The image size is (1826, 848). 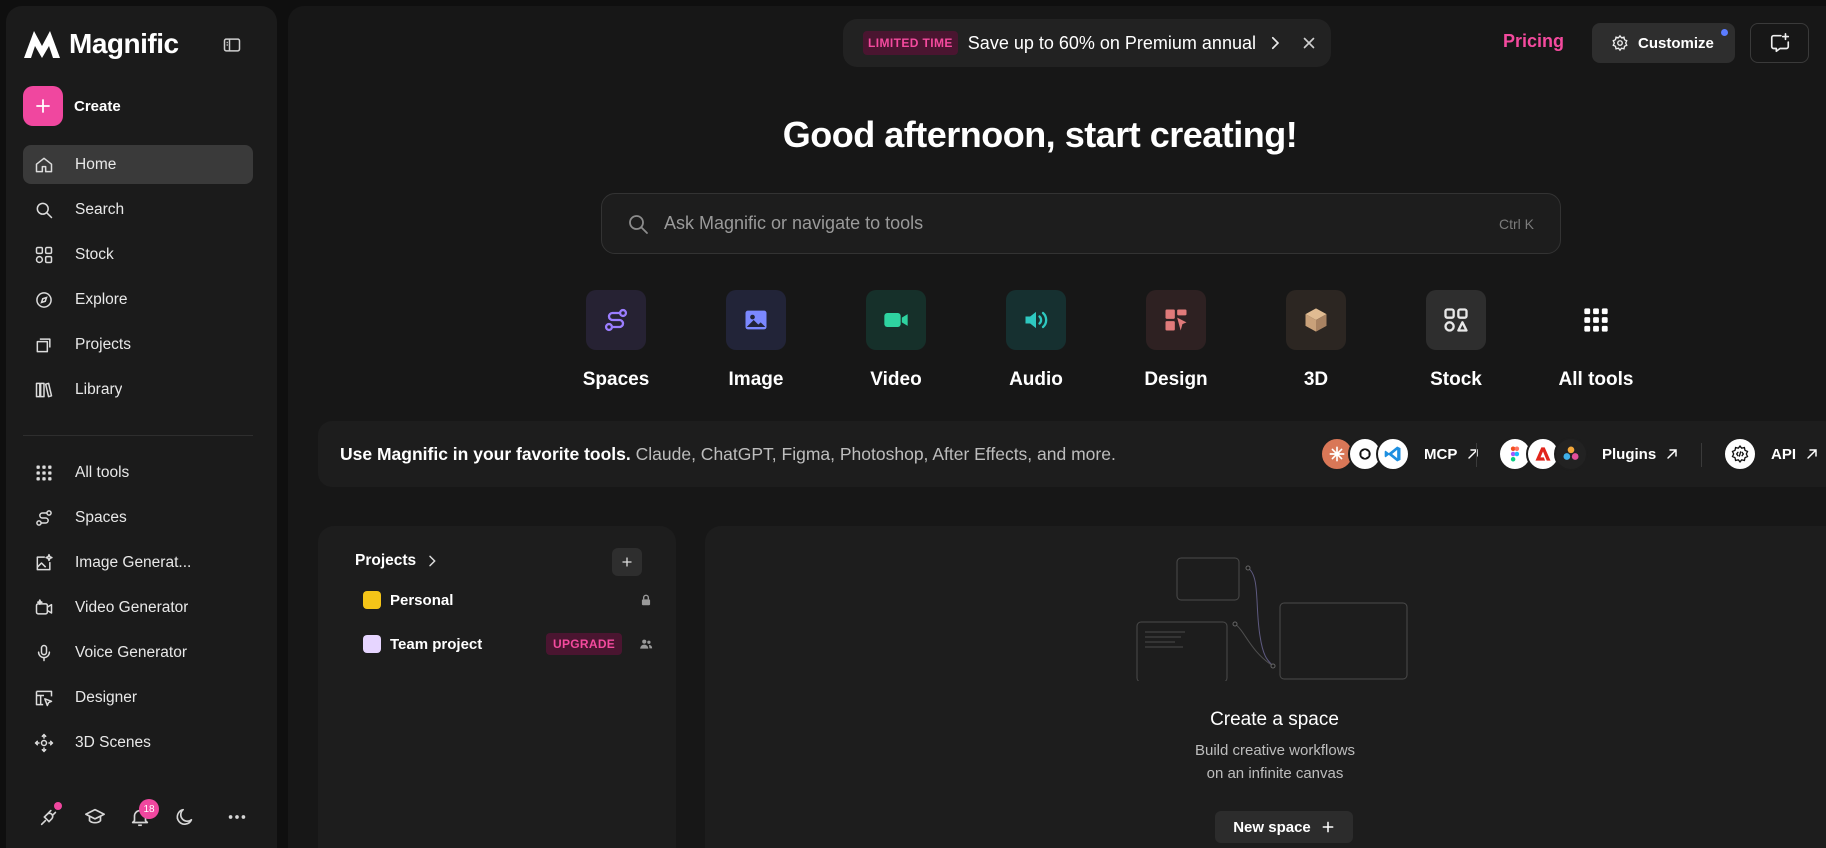 I want to click on projects-icon, so click(x=43, y=344).